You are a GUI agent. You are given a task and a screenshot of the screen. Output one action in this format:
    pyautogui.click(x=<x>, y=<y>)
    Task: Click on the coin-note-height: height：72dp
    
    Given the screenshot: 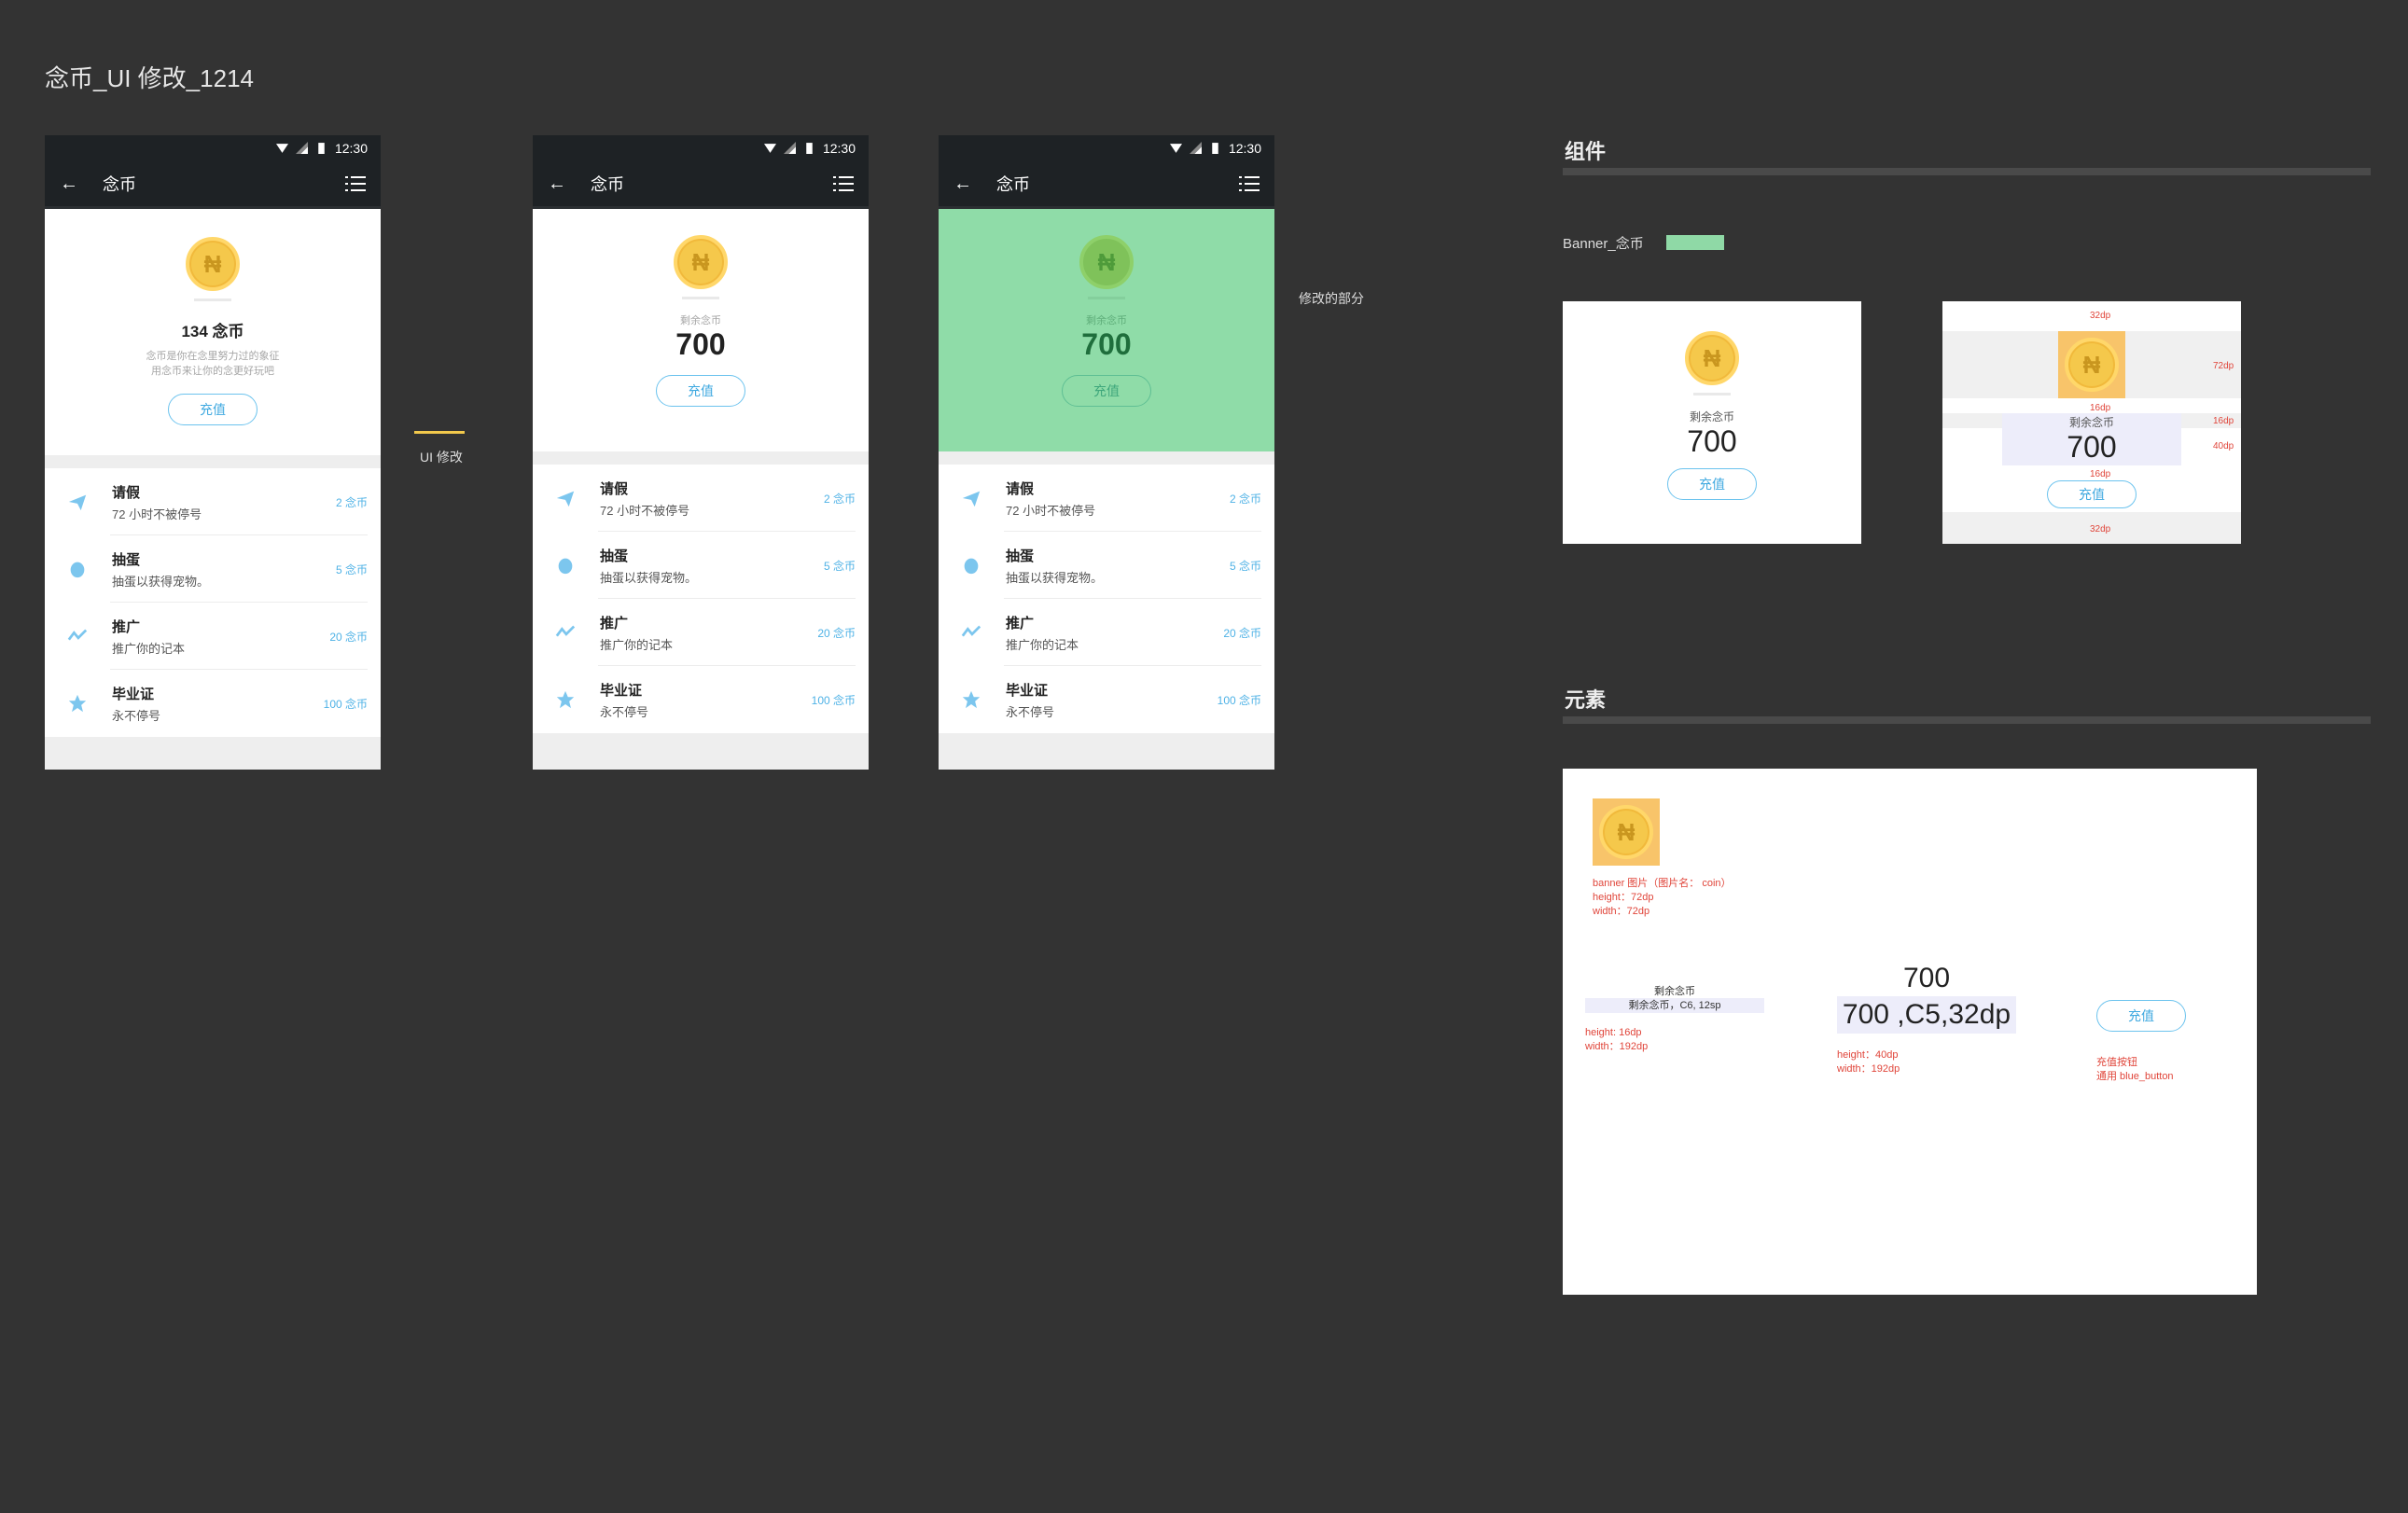 What is the action you would take?
    pyautogui.click(x=1624, y=897)
    